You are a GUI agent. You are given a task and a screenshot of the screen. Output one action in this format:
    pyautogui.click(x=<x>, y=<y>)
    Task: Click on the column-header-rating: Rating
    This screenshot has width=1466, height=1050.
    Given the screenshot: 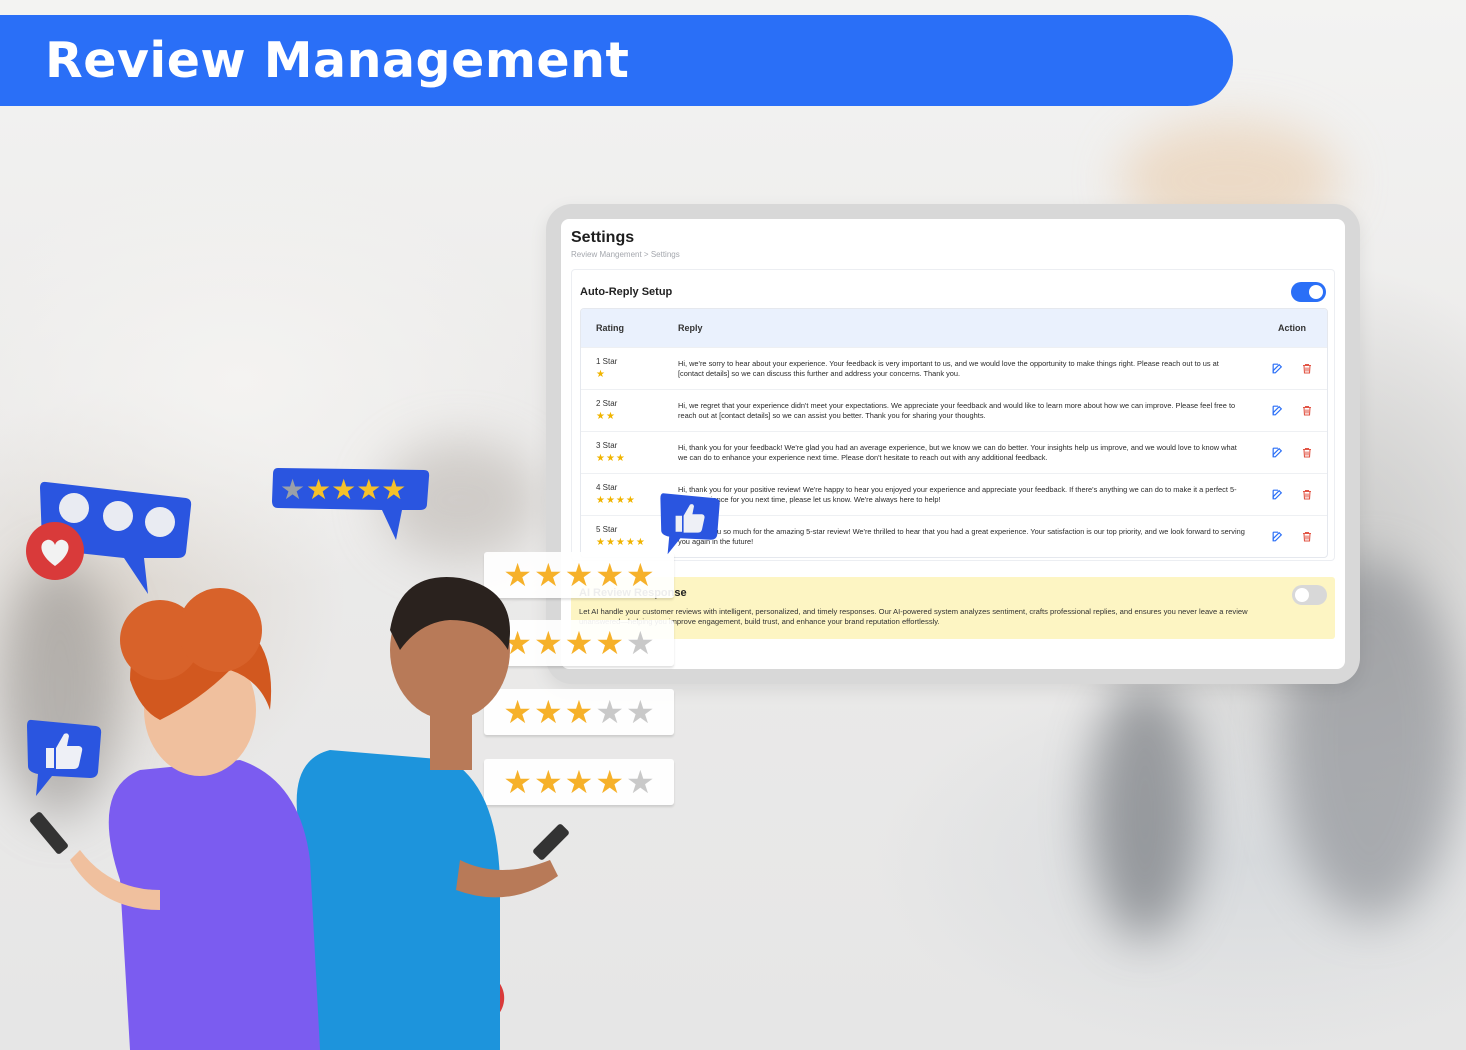 What is the action you would take?
    pyautogui.click(x=610, y=328)
    